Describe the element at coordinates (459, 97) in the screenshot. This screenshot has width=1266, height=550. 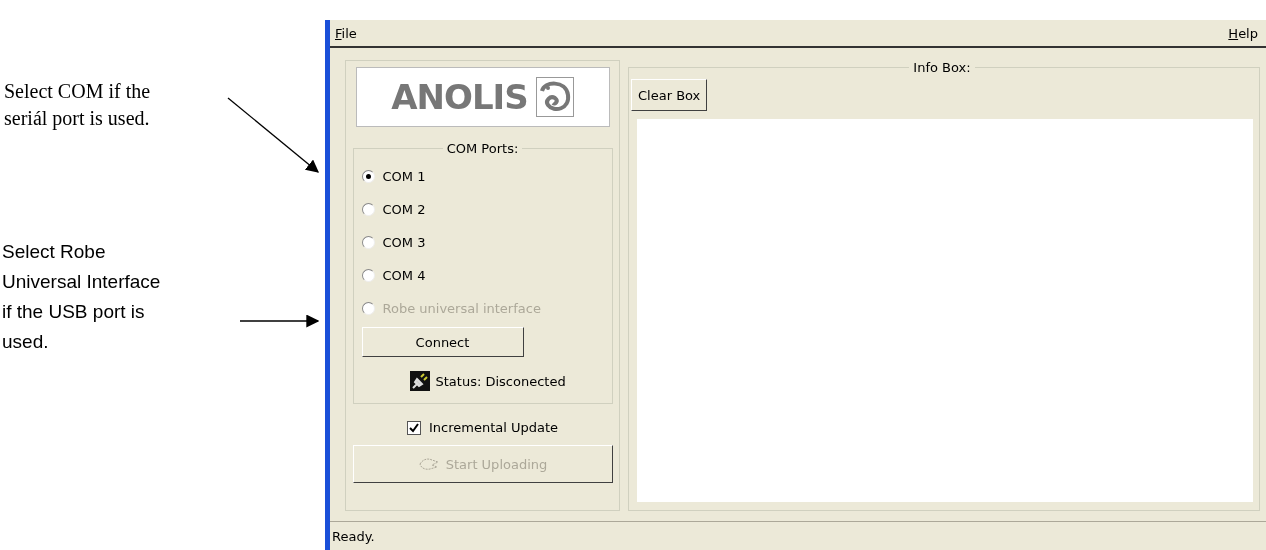
I see `logo-text: ANOLIS` at that location.